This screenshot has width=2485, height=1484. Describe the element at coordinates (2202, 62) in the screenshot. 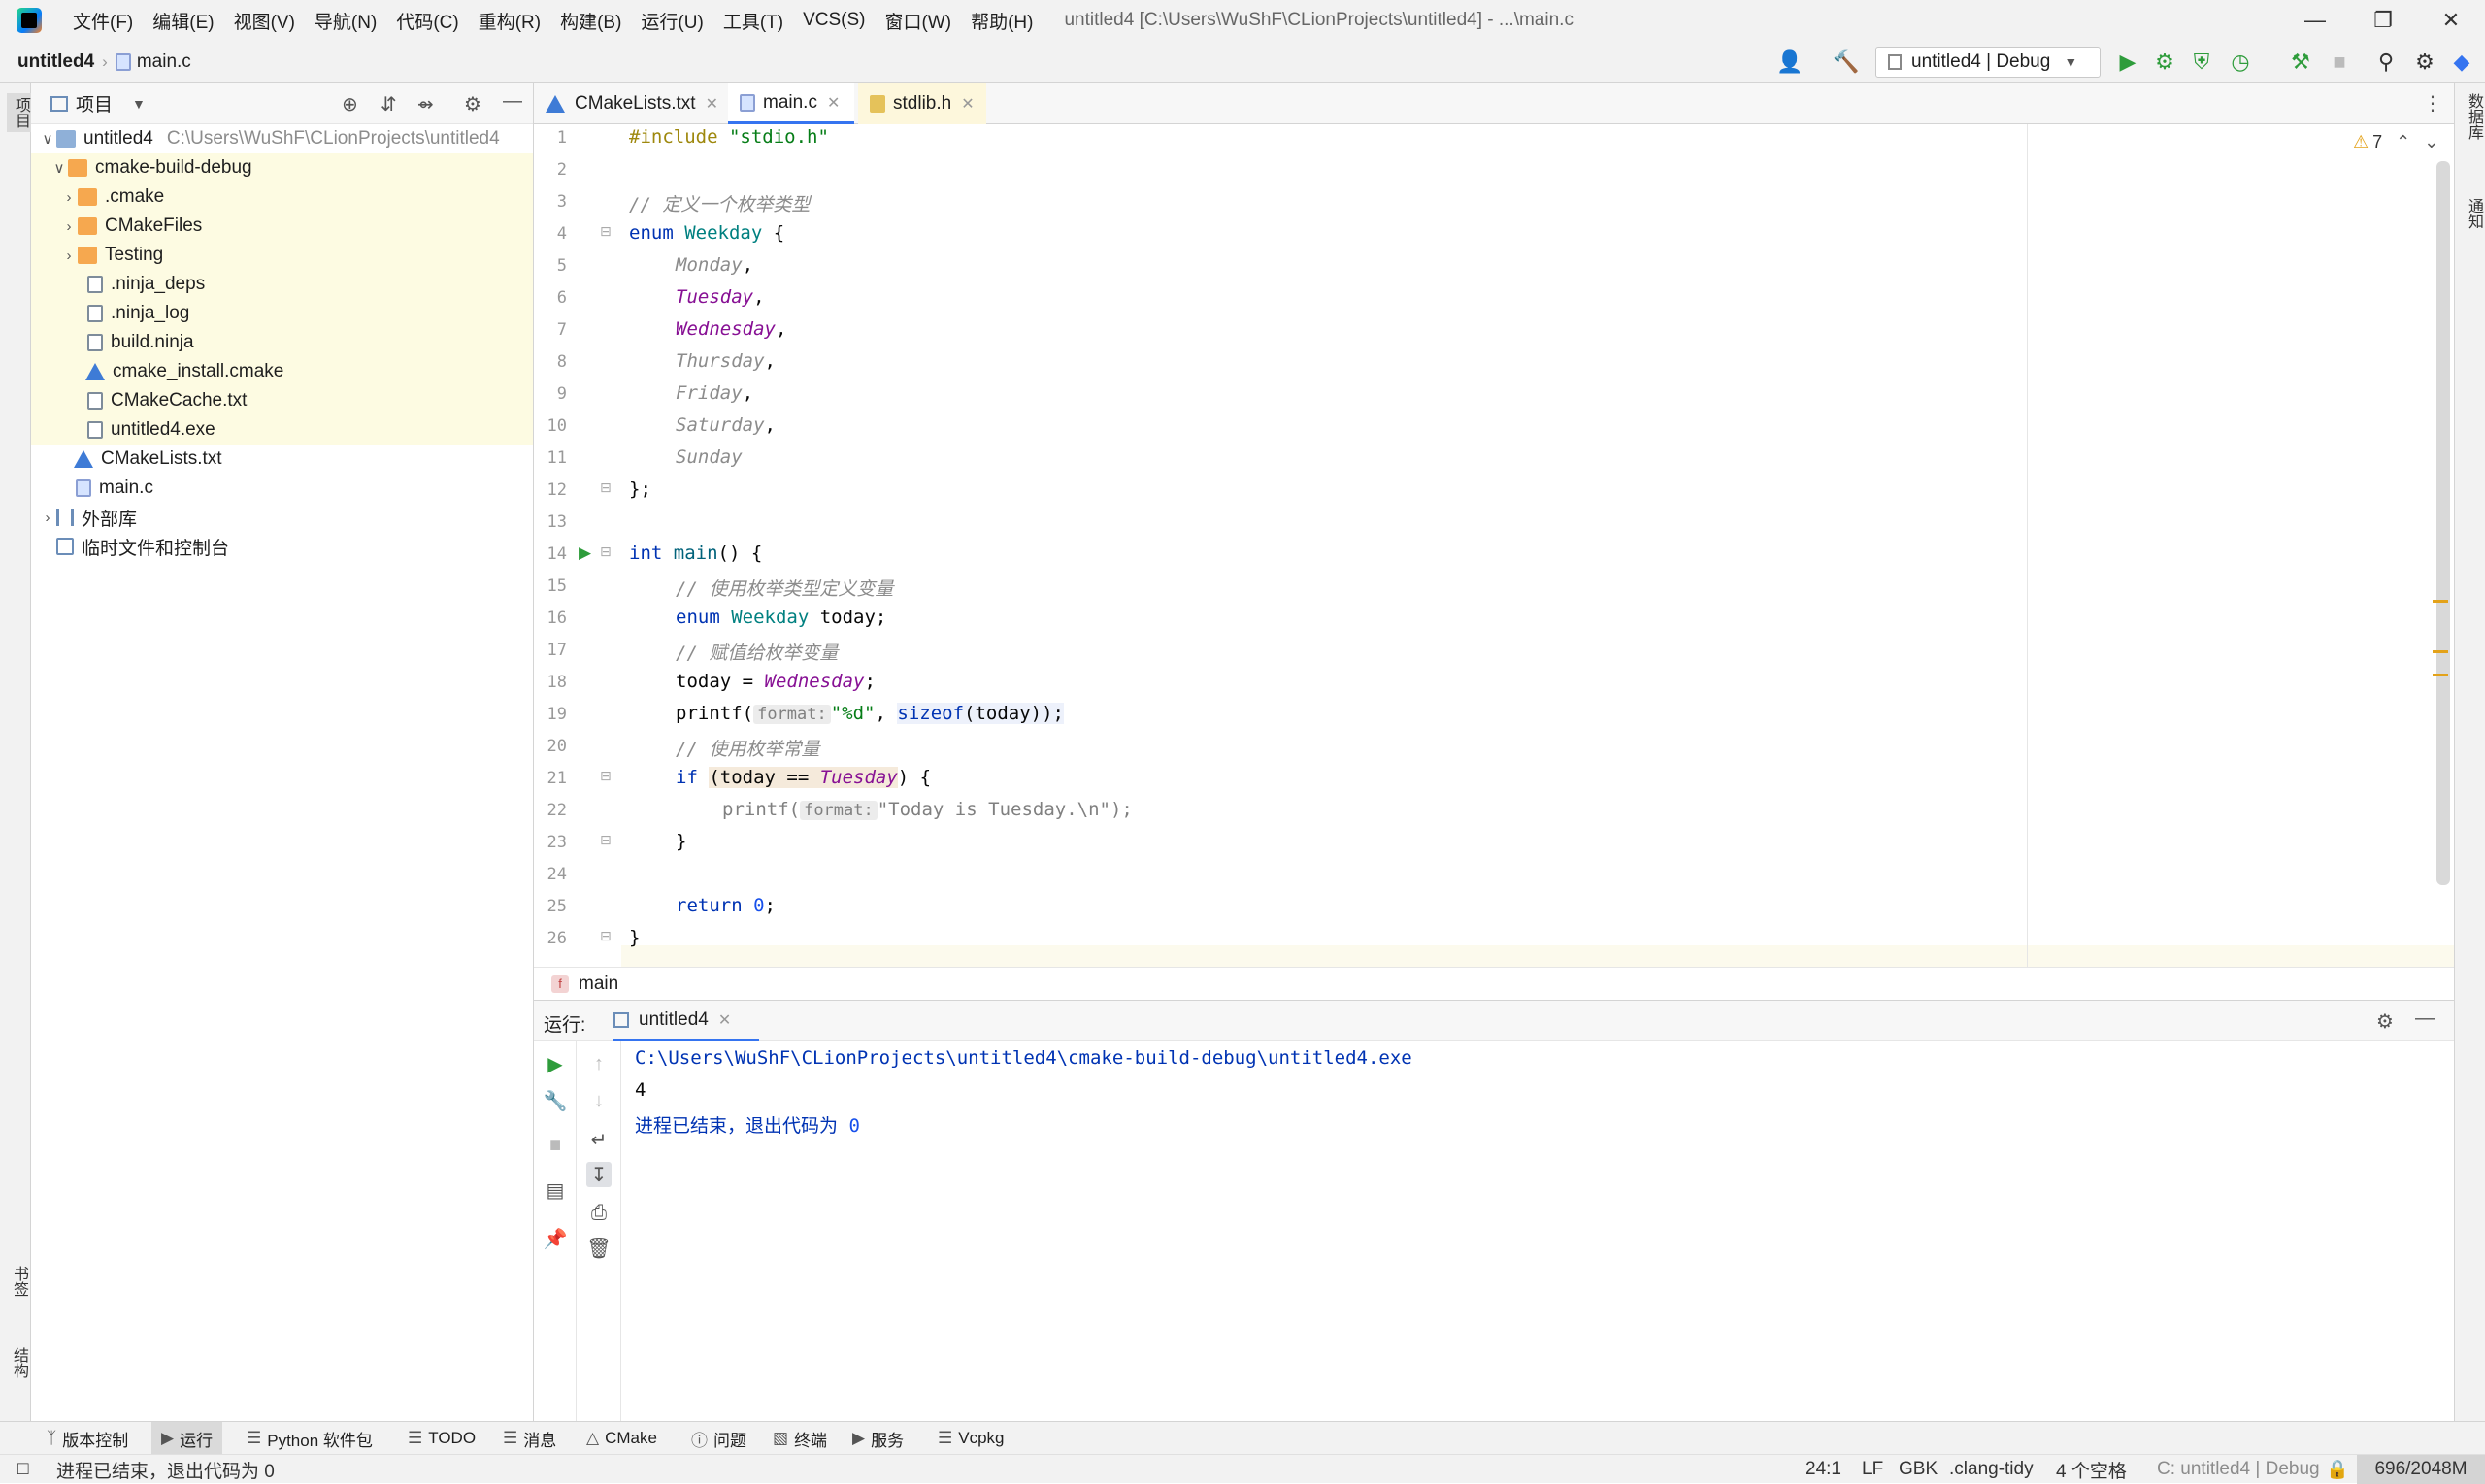

I see `coverage-icon: ⛨` at that location.